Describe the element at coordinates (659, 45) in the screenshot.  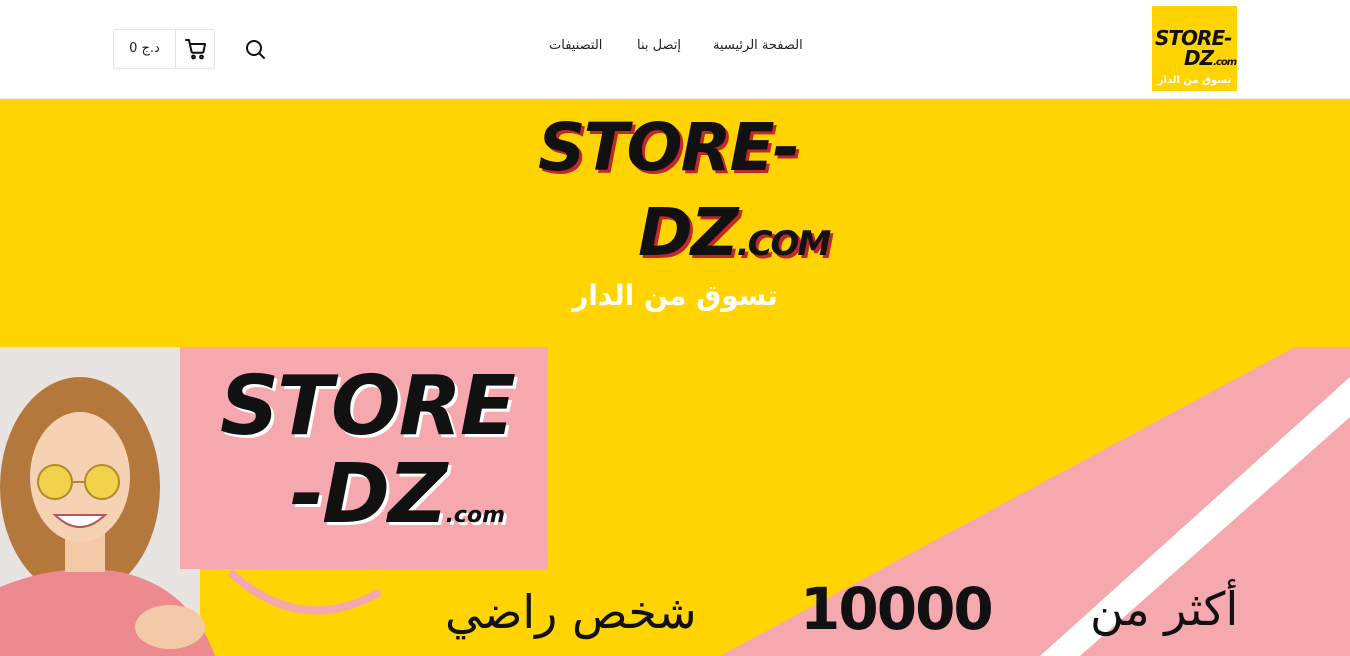
I see `nav-contact: إتصل بنا` at that location.